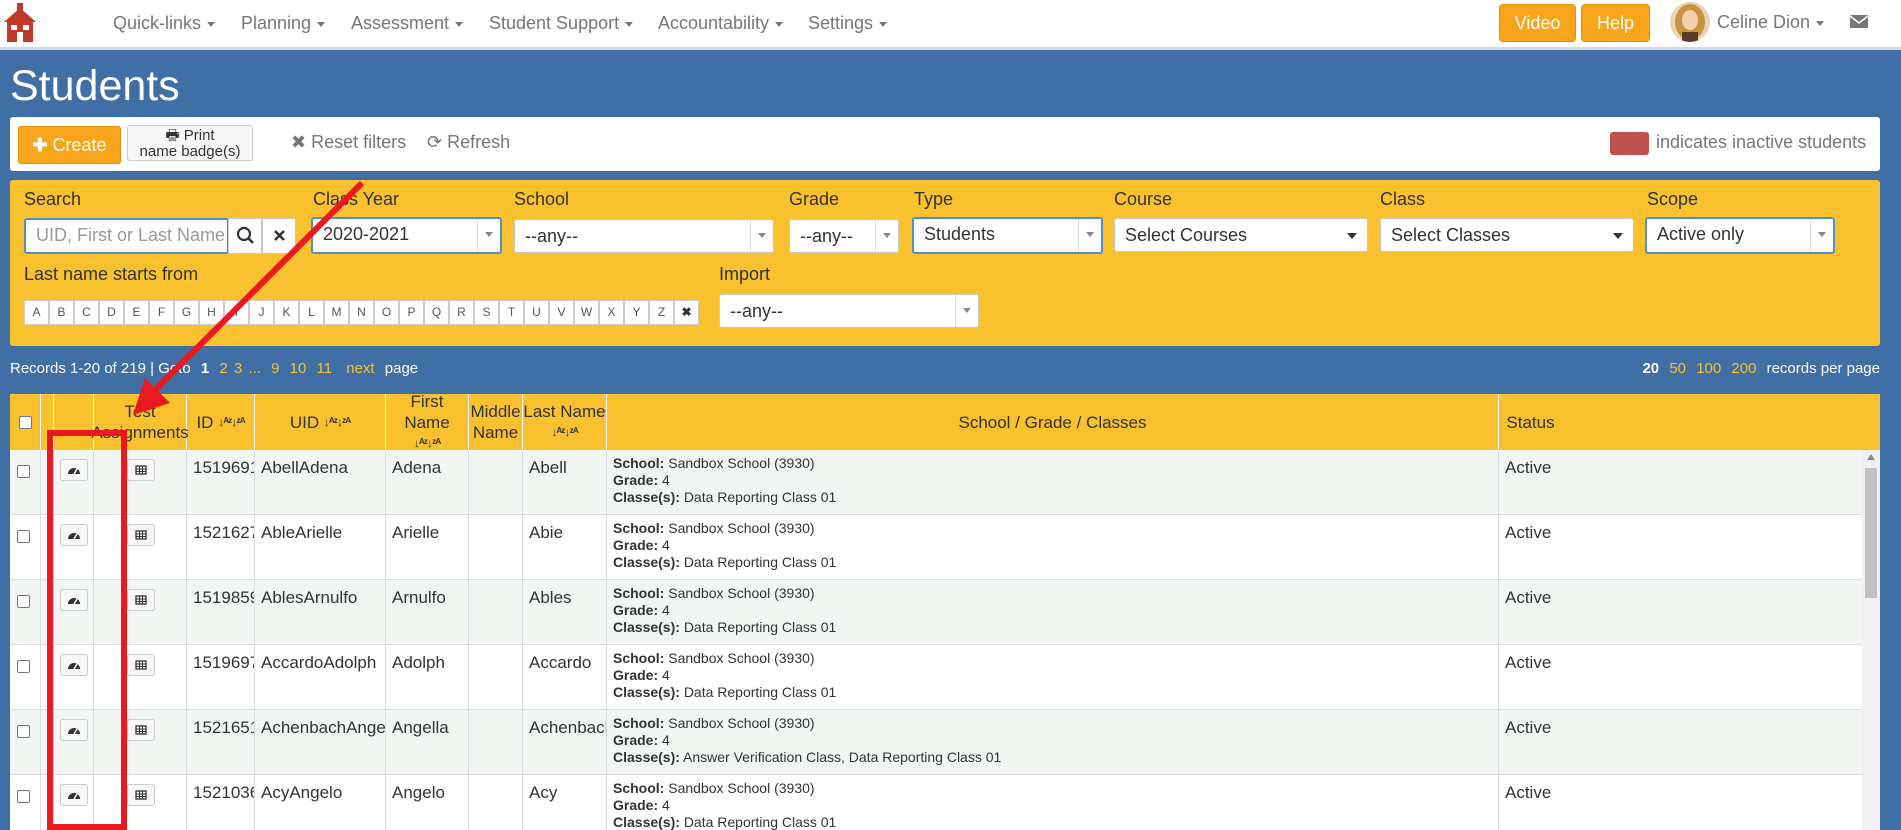 The height and width of the screenshot is (830, 1901). I want to click on page-link-9: 9, so click(275, 368).